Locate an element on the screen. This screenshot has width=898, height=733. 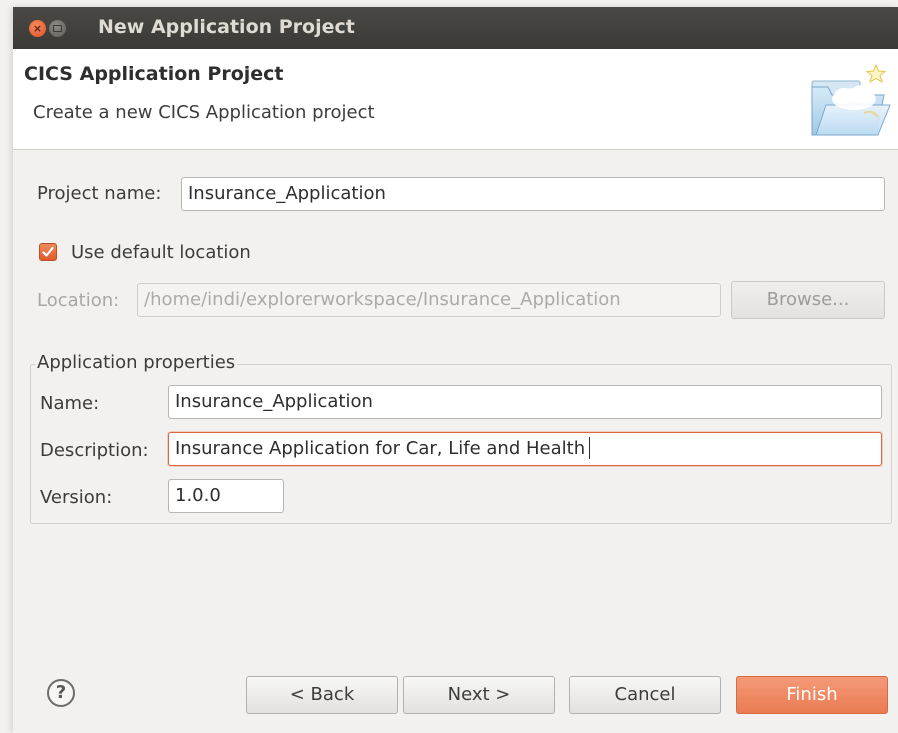
description-label: Description: is located at coordinates (94, 450).